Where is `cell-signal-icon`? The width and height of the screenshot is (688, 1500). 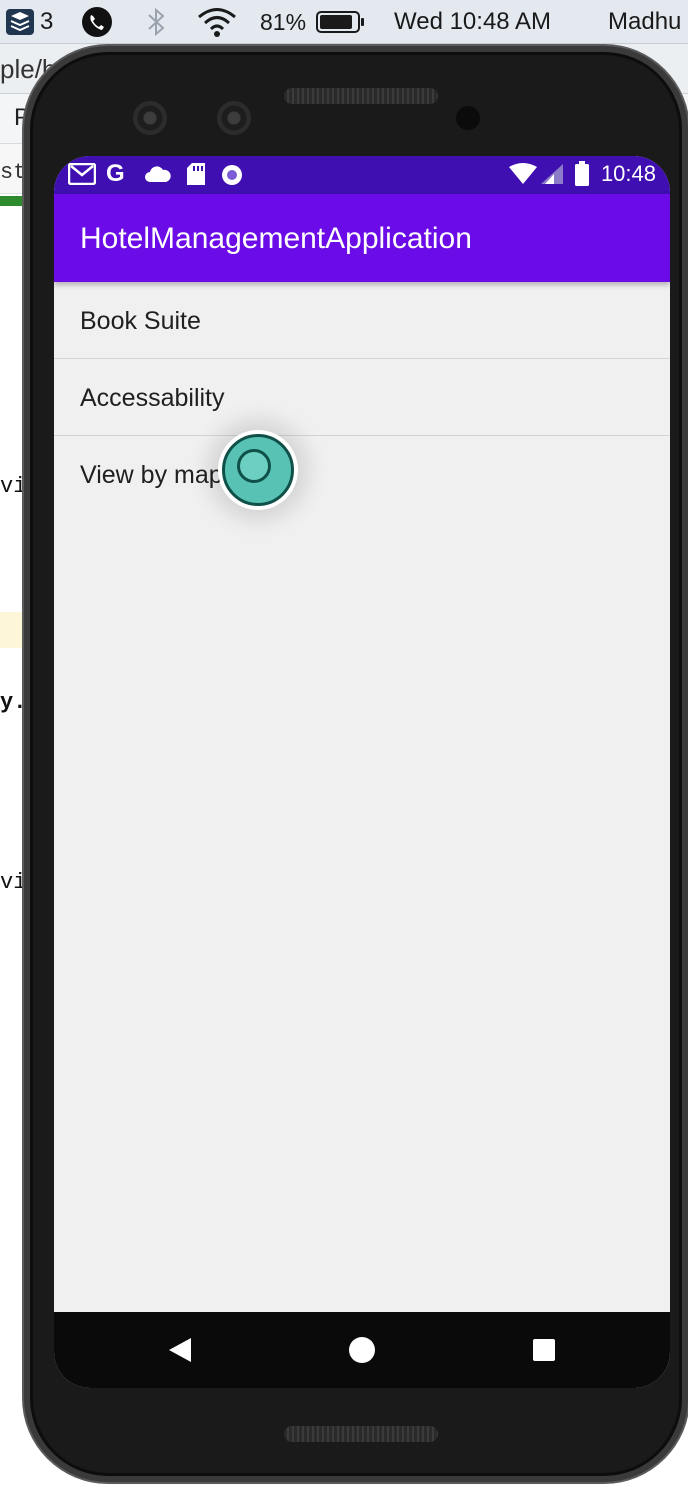
cell-signal-icon is located at coordinates (552, 176).